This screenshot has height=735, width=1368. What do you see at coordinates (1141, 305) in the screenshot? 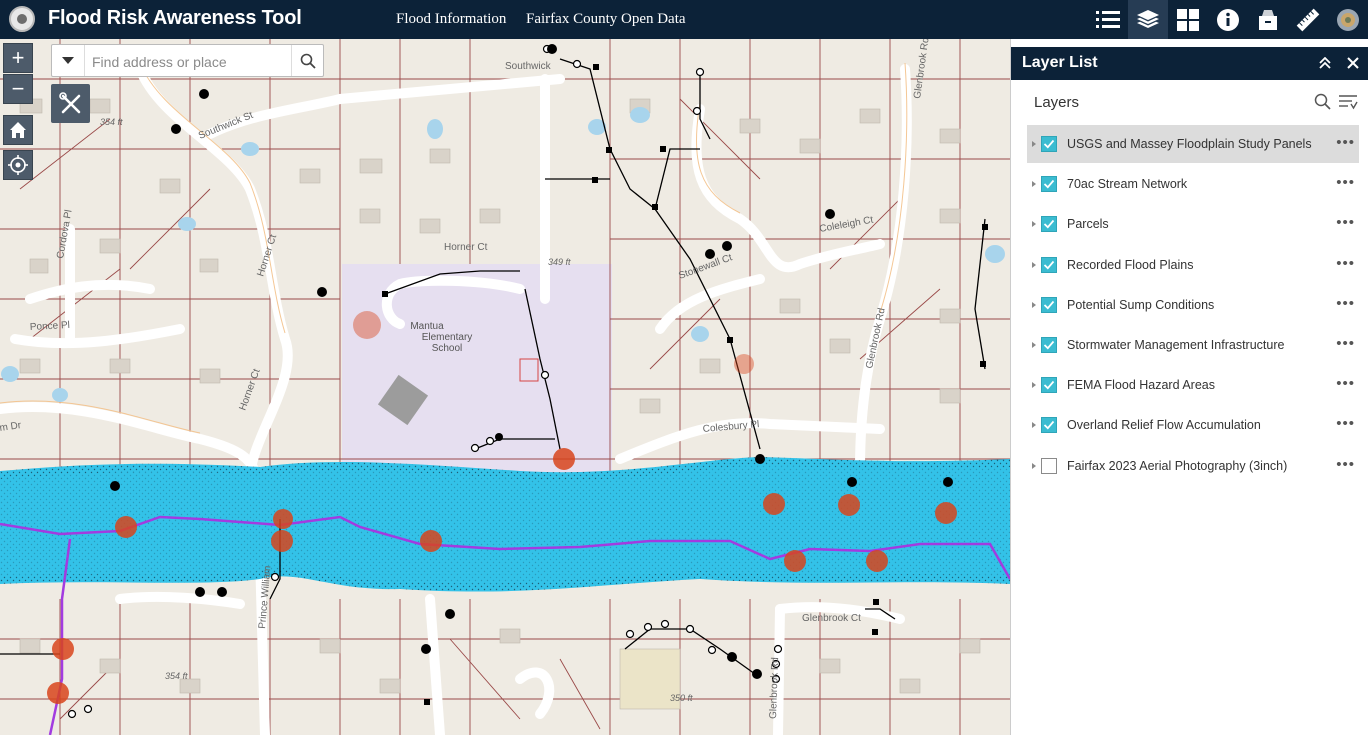
I see `layer-name: Potential Sump Conditions` at bounding box center [1141, 305].